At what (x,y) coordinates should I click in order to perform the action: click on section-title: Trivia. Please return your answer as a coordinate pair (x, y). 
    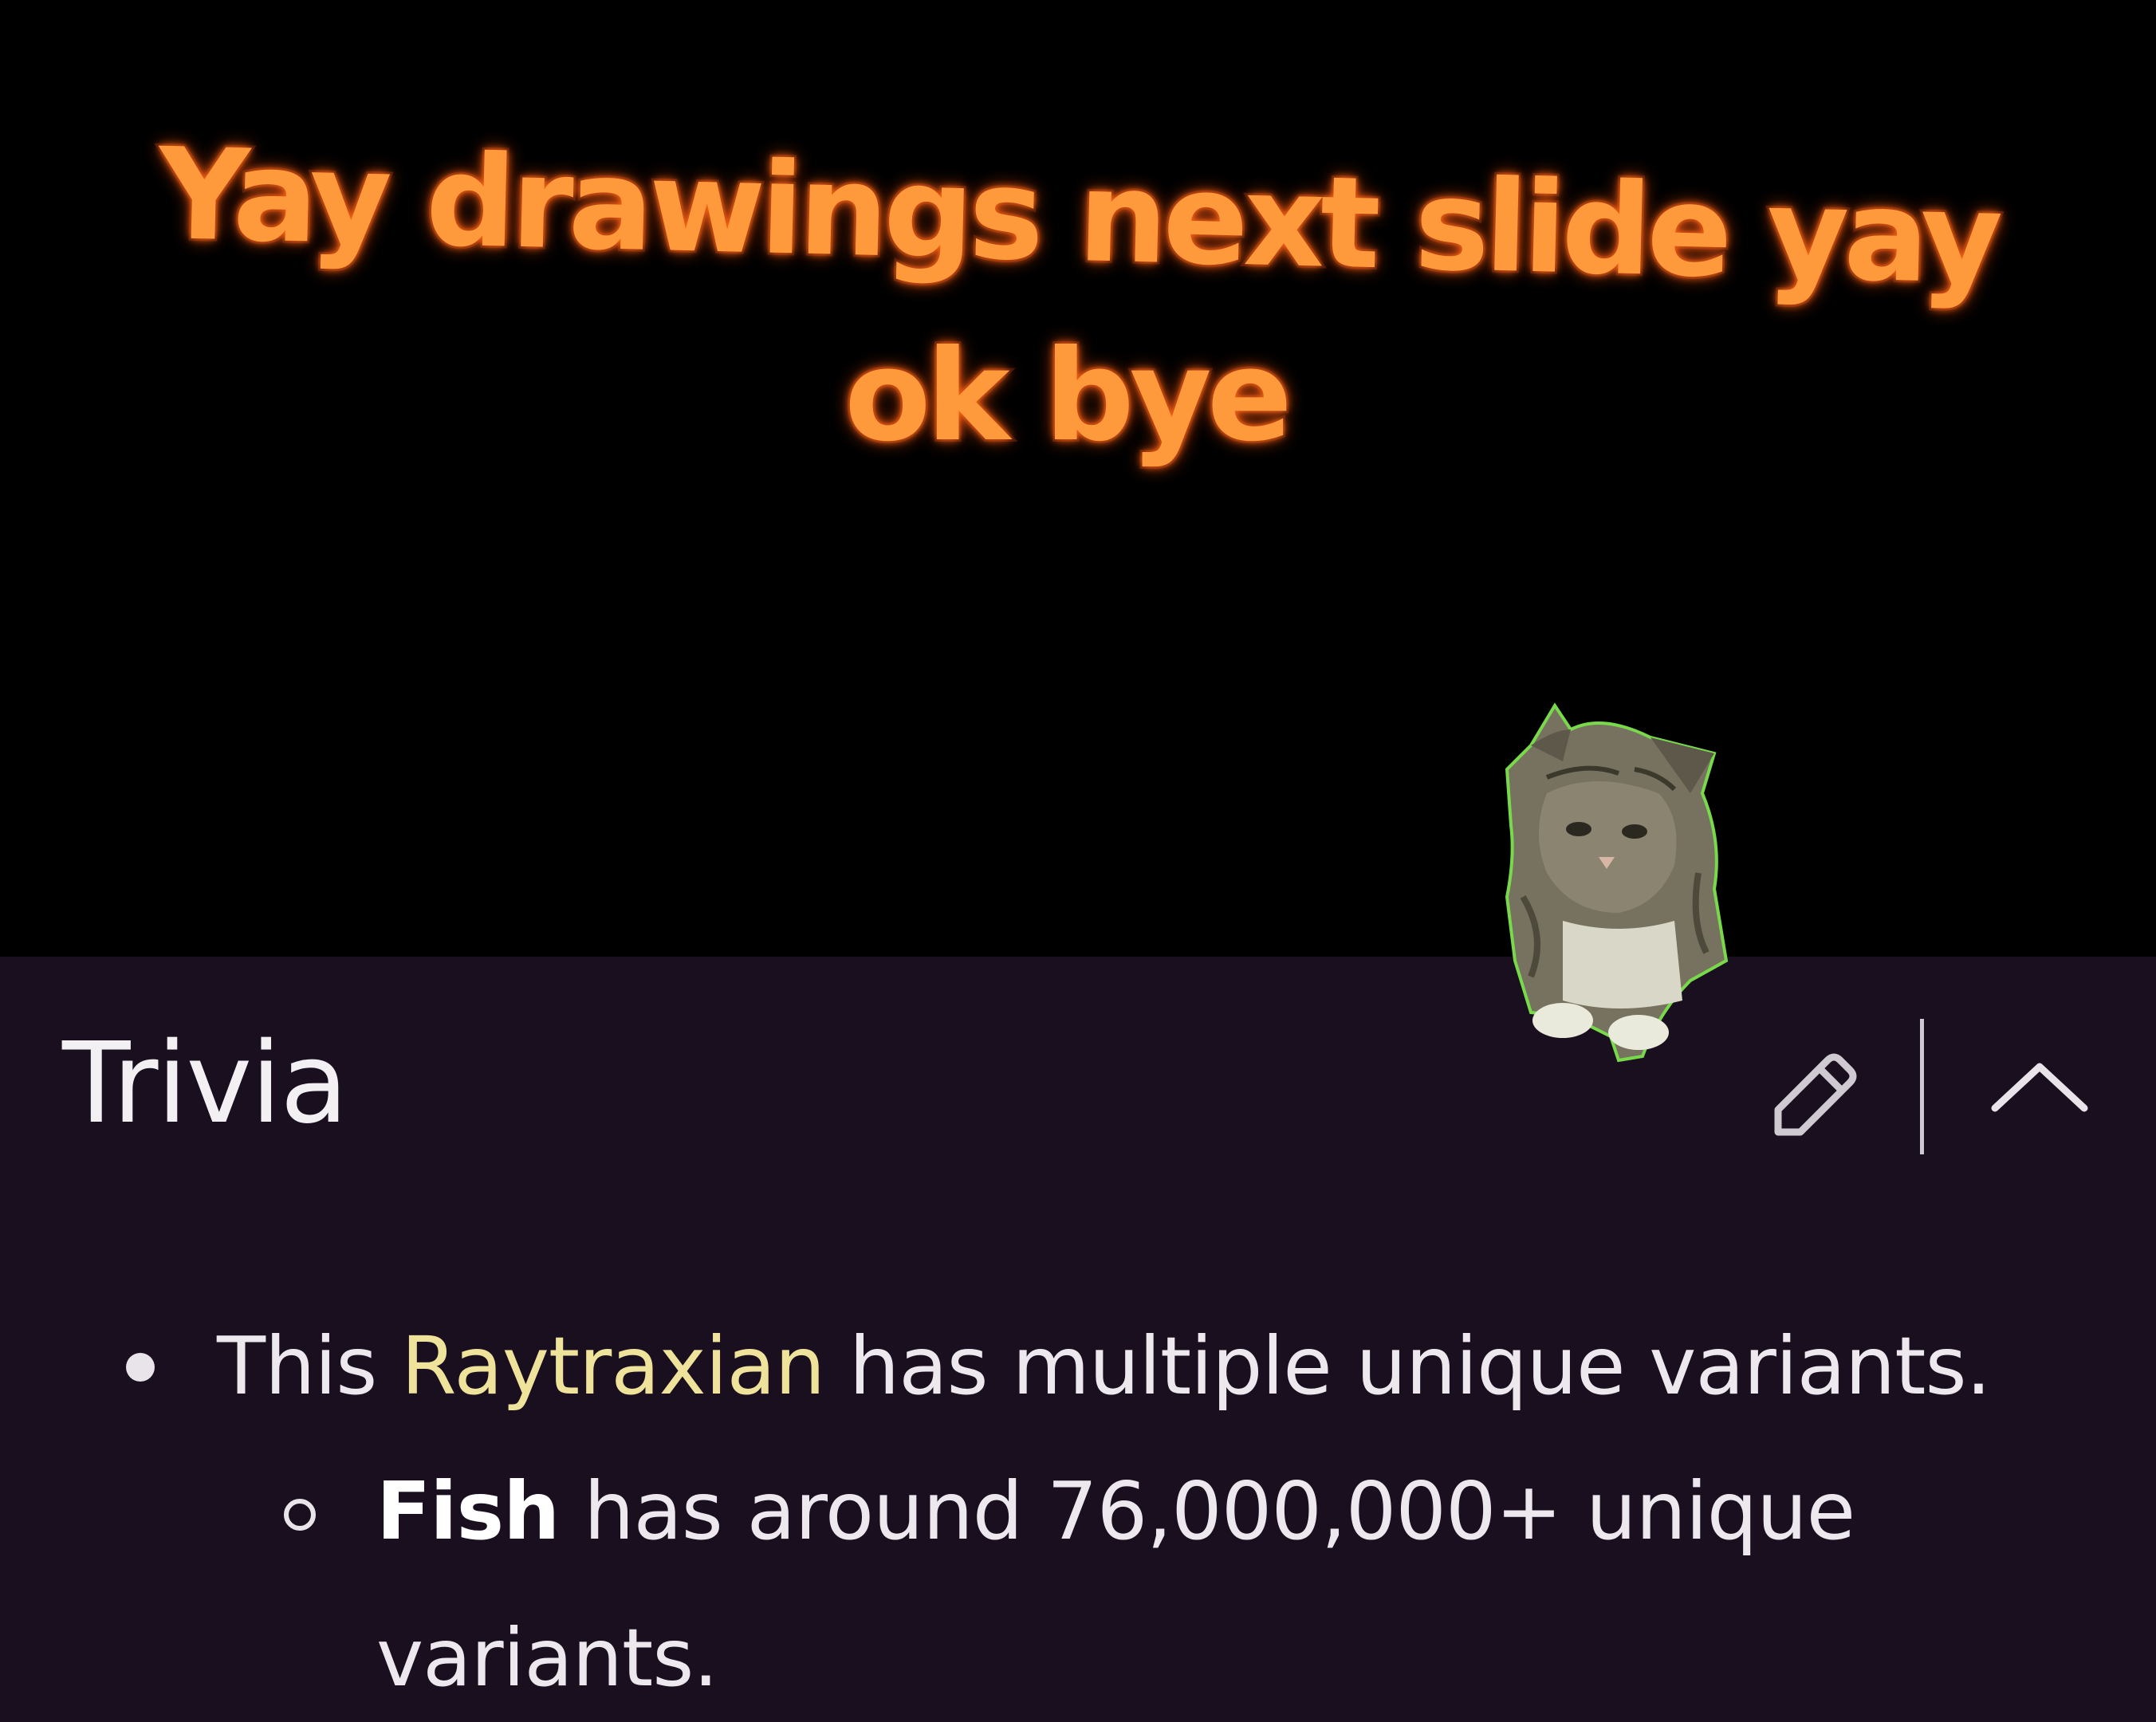
    Looking at the image, I should click on (205, 1084).